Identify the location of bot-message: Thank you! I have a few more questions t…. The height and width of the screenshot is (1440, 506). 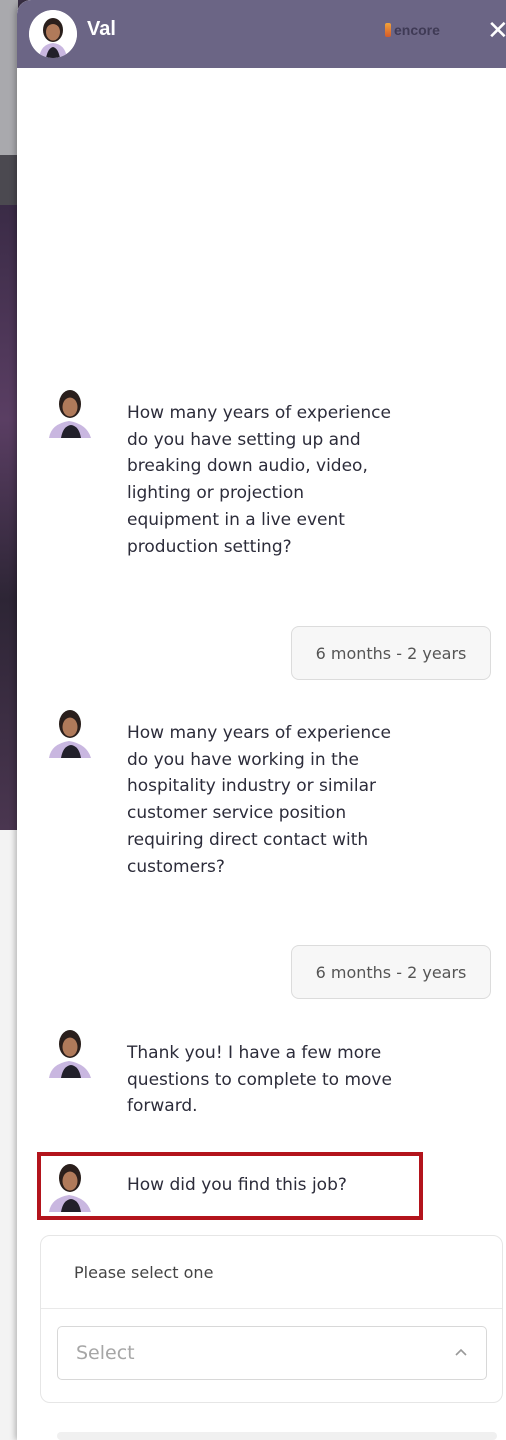
(259, 1080).